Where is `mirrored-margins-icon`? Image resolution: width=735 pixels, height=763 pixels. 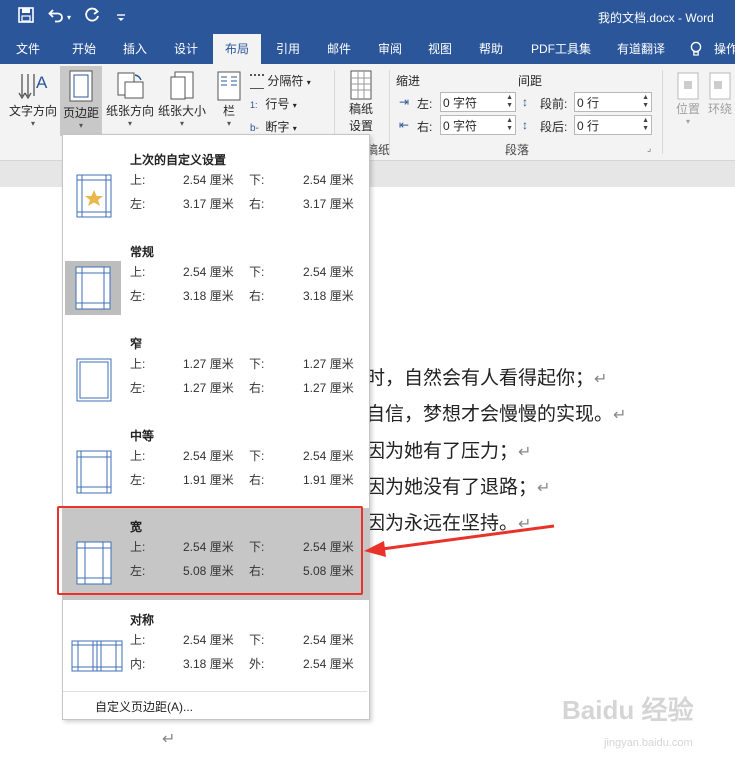 mirrored-margins-icon is located at coordinates (98, 656).